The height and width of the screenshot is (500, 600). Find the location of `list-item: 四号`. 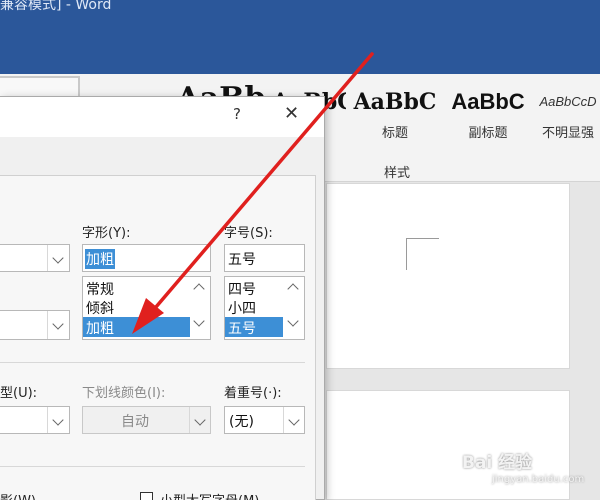

list-item: 四号 is located at coordinates (242, 289).